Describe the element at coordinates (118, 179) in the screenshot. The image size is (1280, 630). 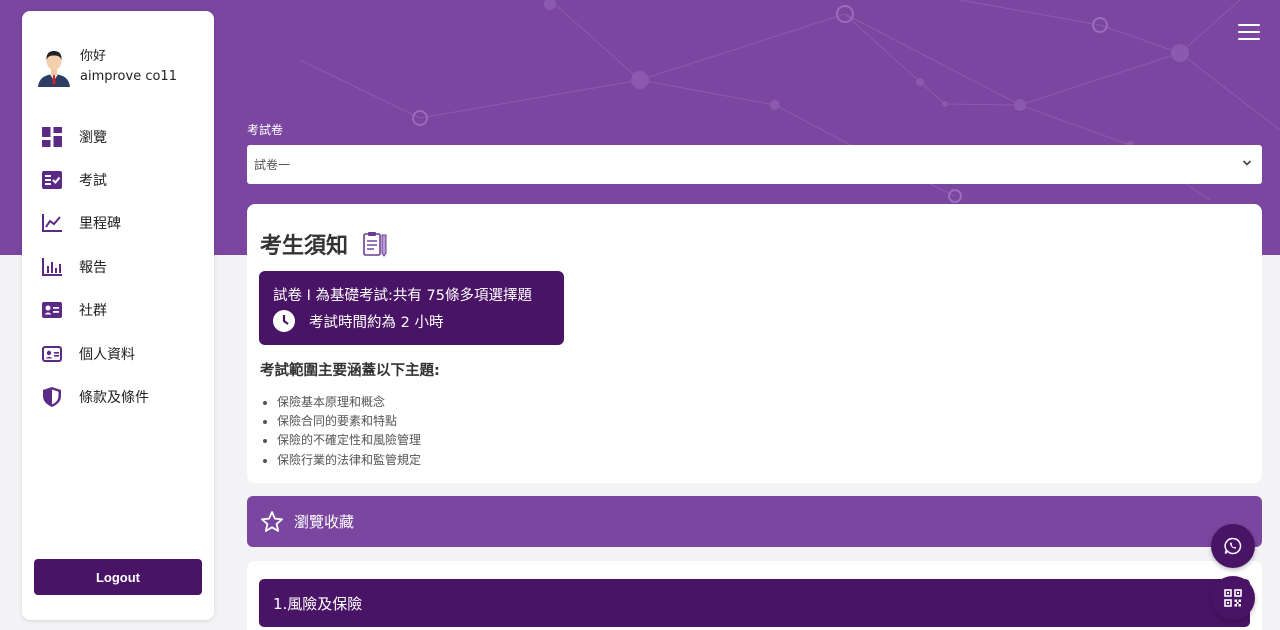
I see `sidebar-item-exam: 考試` at that location.